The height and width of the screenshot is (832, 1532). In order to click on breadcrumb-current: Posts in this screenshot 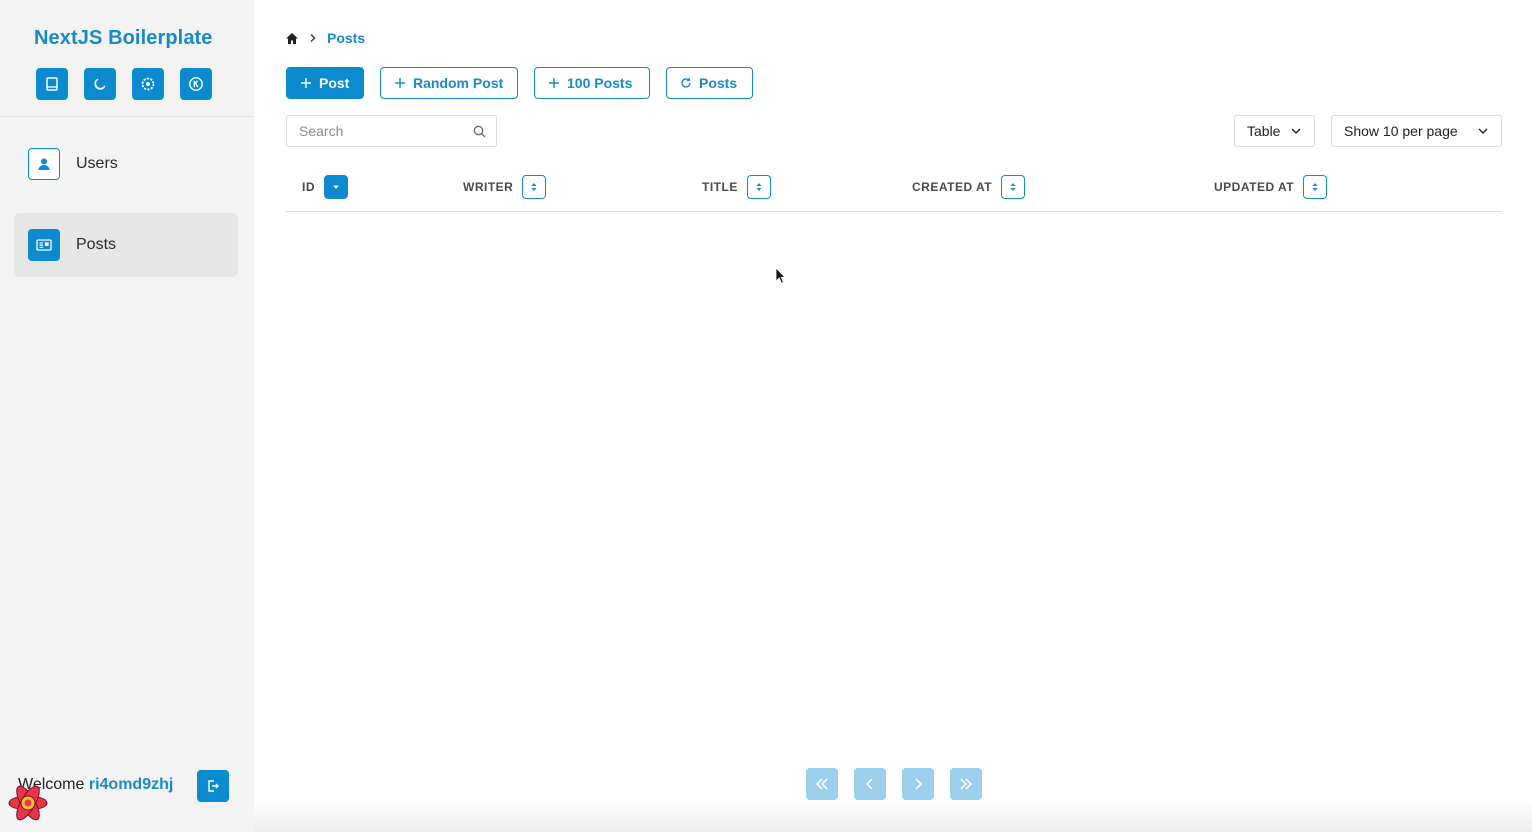, I will do `click(346, 38)`.